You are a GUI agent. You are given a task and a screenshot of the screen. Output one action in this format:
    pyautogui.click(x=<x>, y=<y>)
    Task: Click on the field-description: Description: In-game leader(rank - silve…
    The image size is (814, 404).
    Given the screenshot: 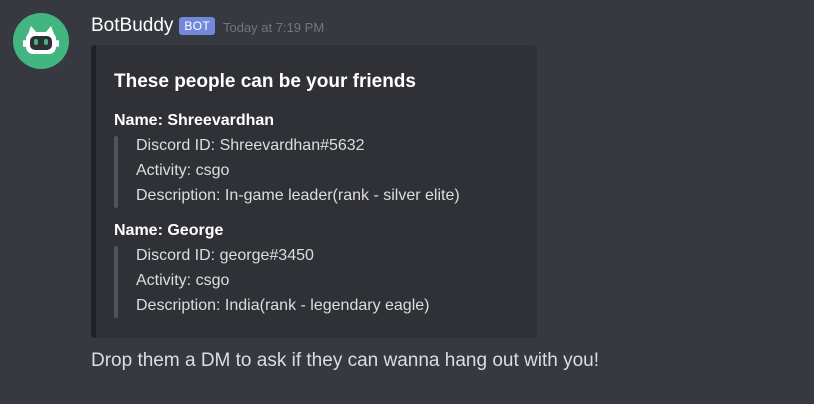 What is the action you would take?
    pyautogui.click(x=298, y=195)
    